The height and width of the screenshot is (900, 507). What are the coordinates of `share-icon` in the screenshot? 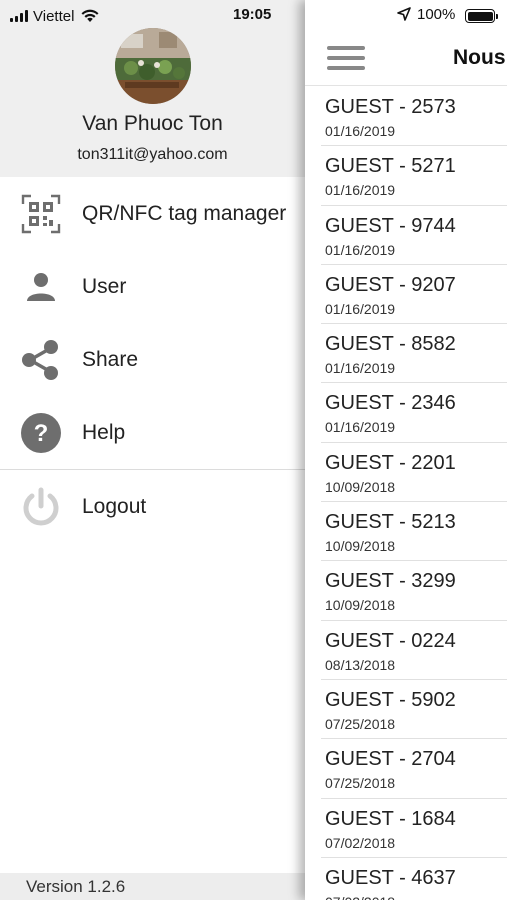 It's located at (41, 360).